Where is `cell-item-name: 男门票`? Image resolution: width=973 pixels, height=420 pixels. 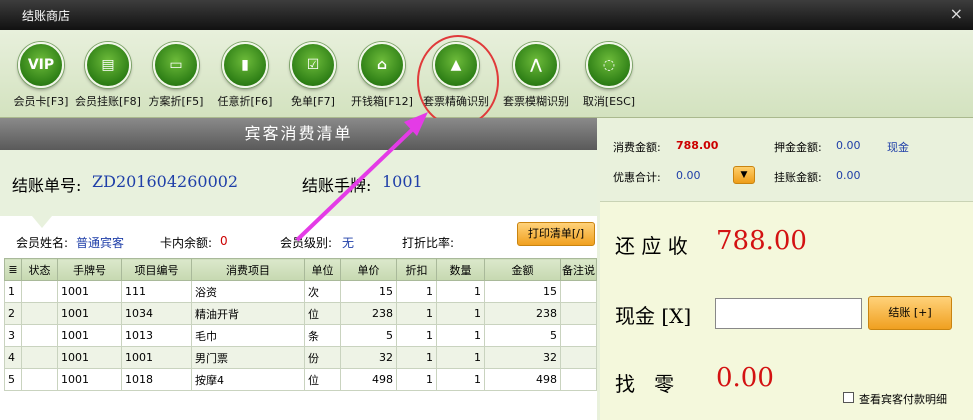 cell-item-name: 男门票 is located at coordinates (248, 357).